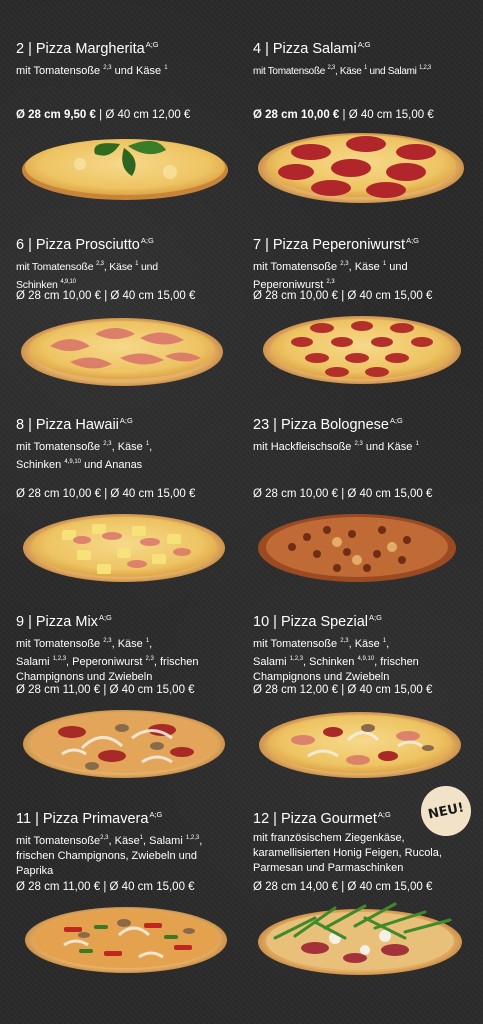 This screenshot has height=1024, width=483. I want to click on item-title: 11 | Pizza PrimaveraA;G, so click(89, 818).